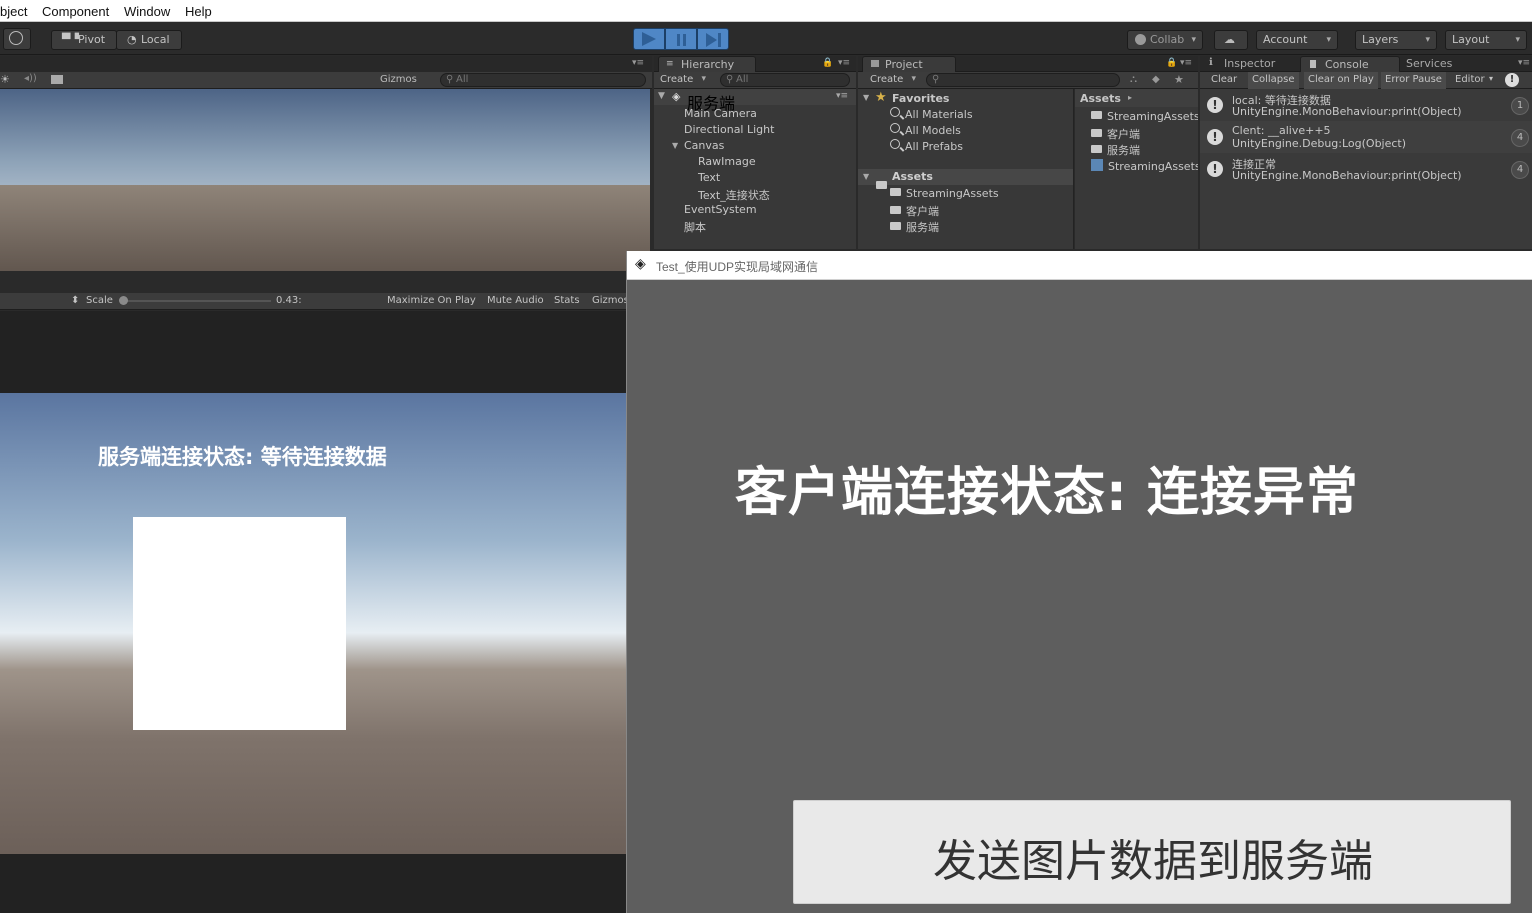  What do you see at coordinates (881, 97) in the screenshot?
I see `favorites-star-icon: ★` at bounding box center [881, 97].